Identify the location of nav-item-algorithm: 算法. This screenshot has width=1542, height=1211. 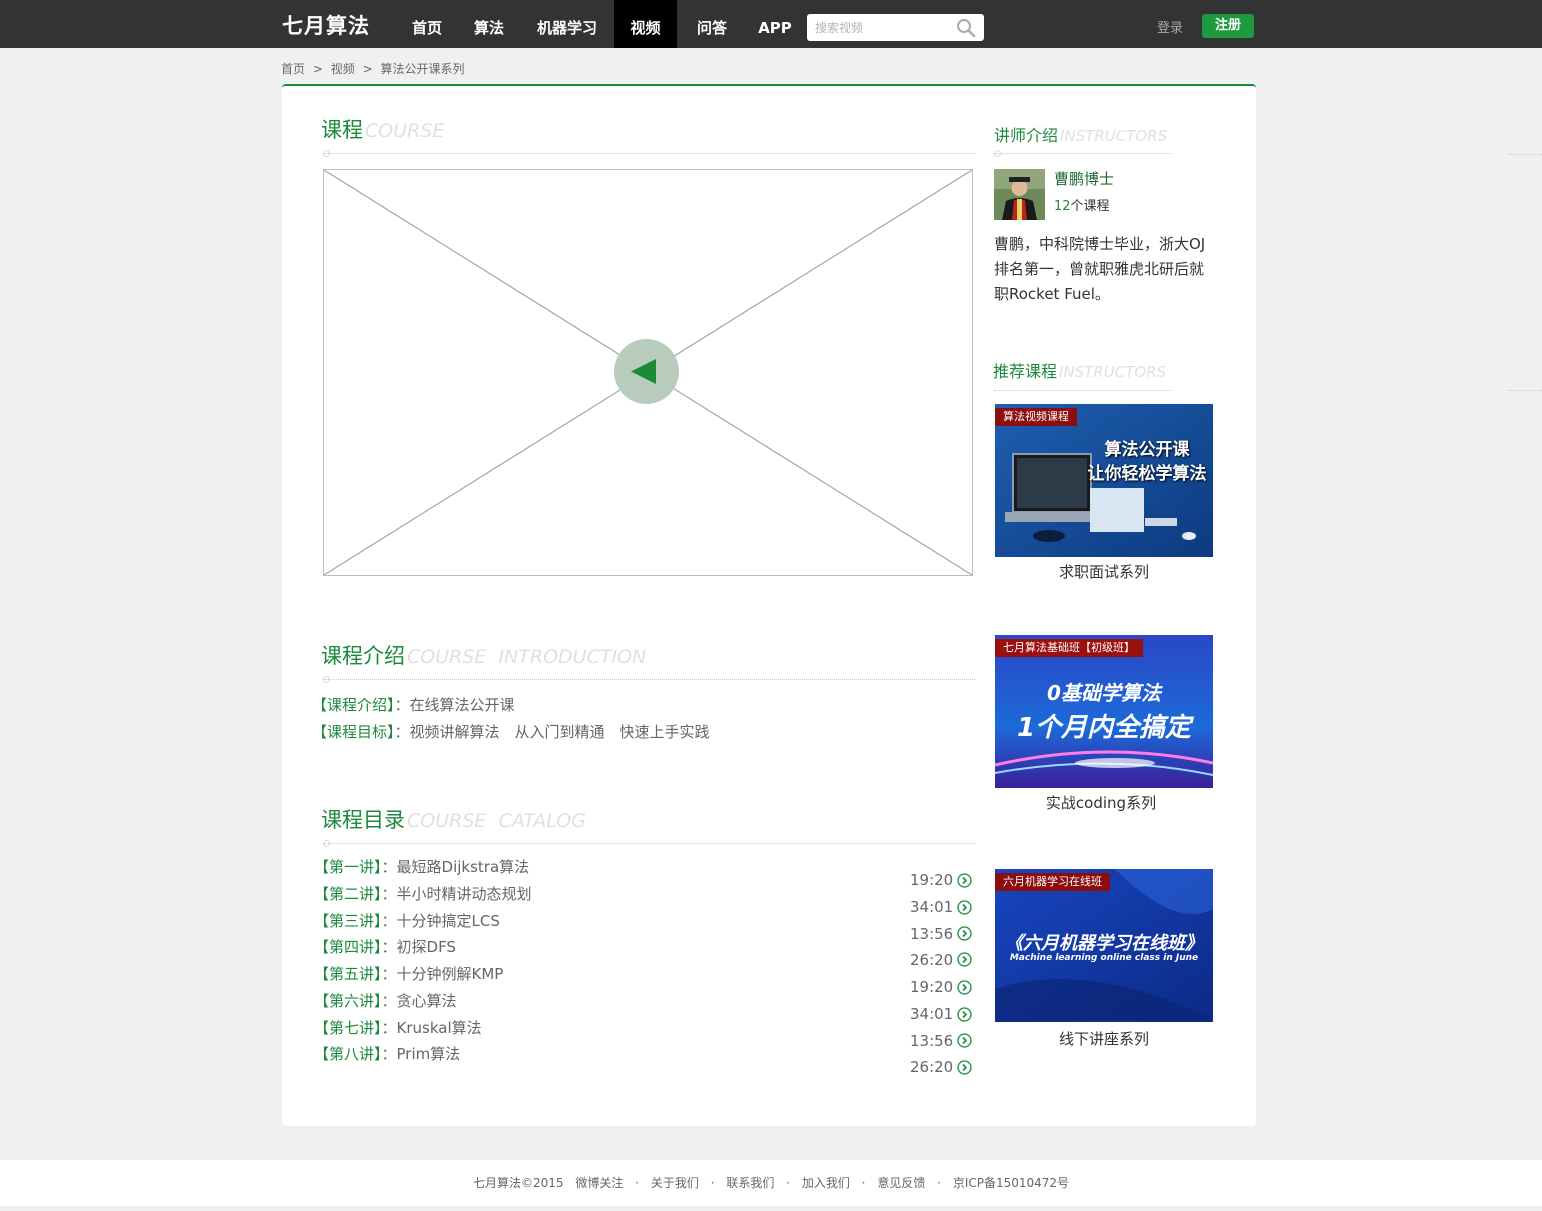
(489, 24).